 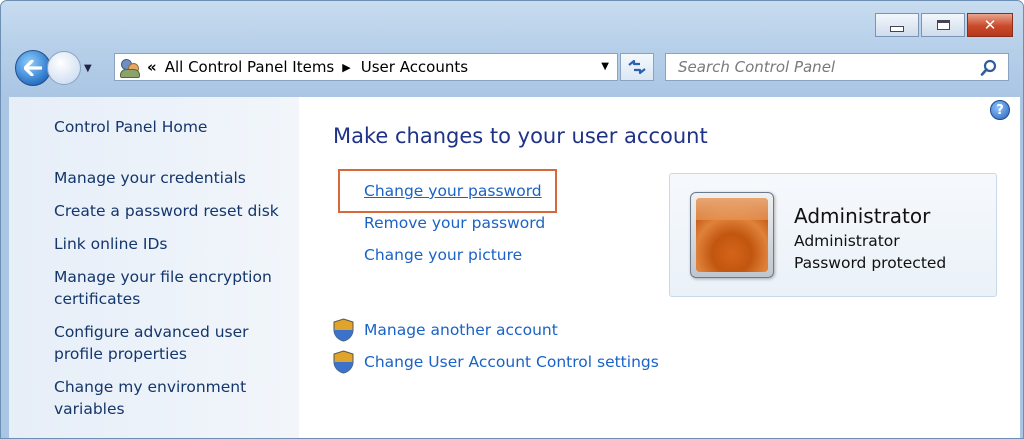 I want to click on navigation-buttons: ▼, so click(x=53, y=68).